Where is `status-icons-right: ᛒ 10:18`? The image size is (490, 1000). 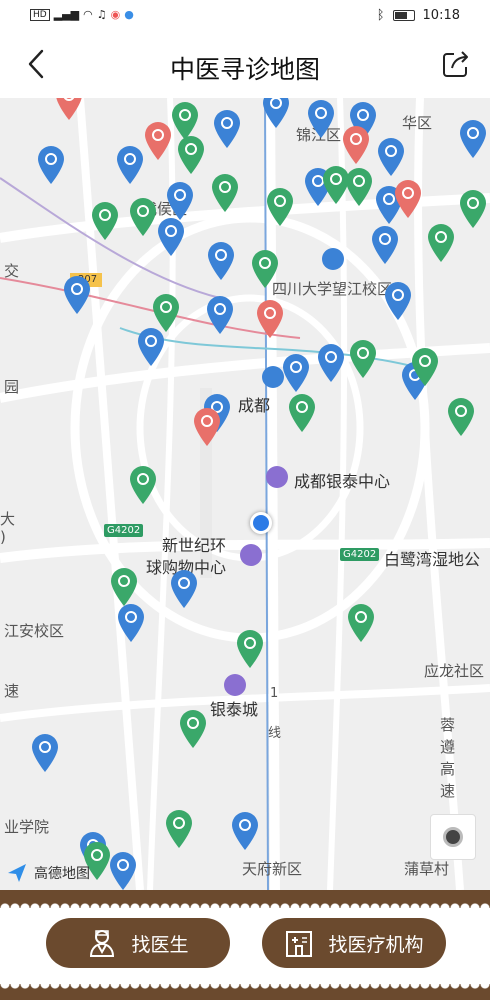
status-icons-right: ᛒ 10:18 is located at coordinates (418, 15).